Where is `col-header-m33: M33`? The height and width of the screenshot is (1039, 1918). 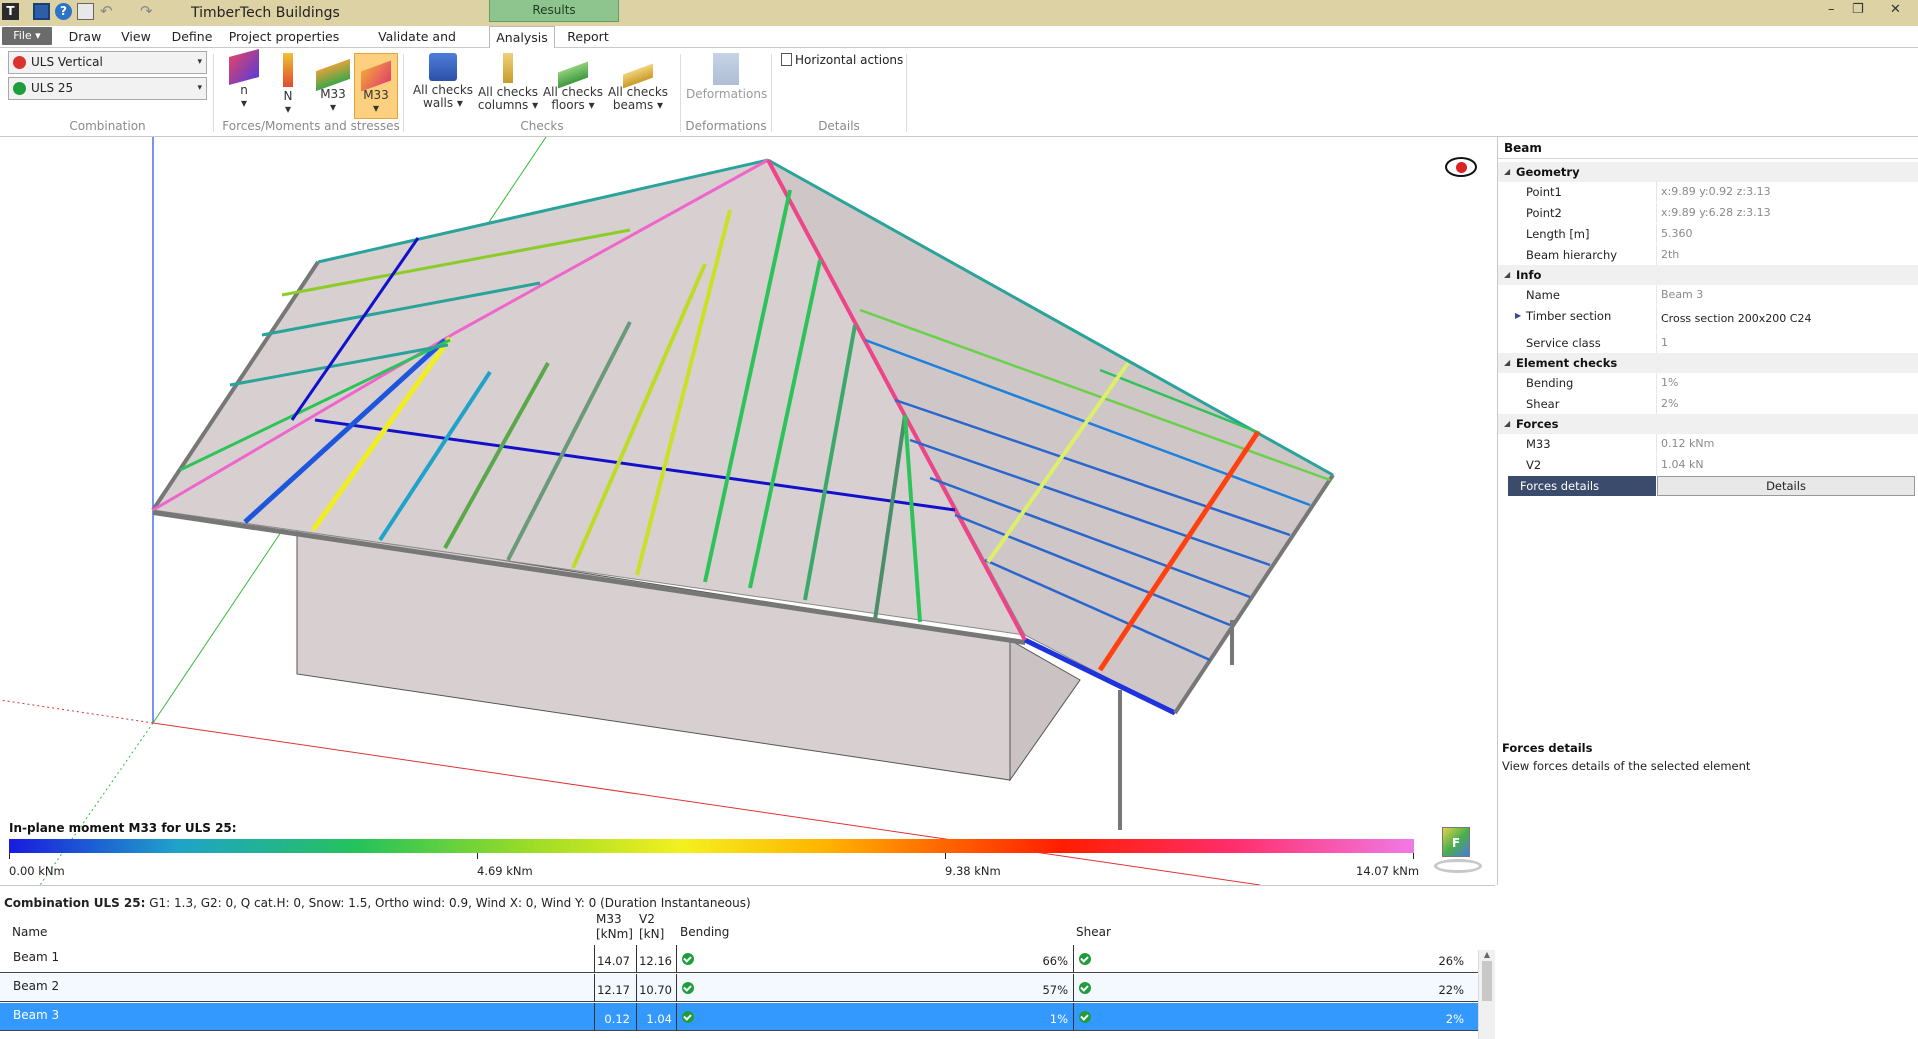 col-header-m33: M33 is located at coordinates (609, 919).